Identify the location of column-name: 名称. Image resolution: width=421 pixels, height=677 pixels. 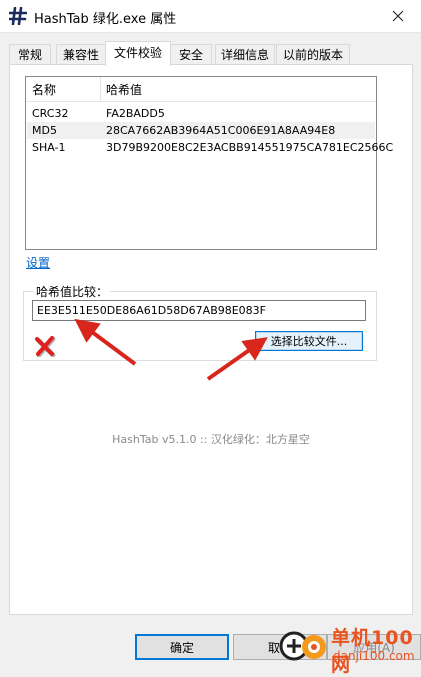
(44, 89).